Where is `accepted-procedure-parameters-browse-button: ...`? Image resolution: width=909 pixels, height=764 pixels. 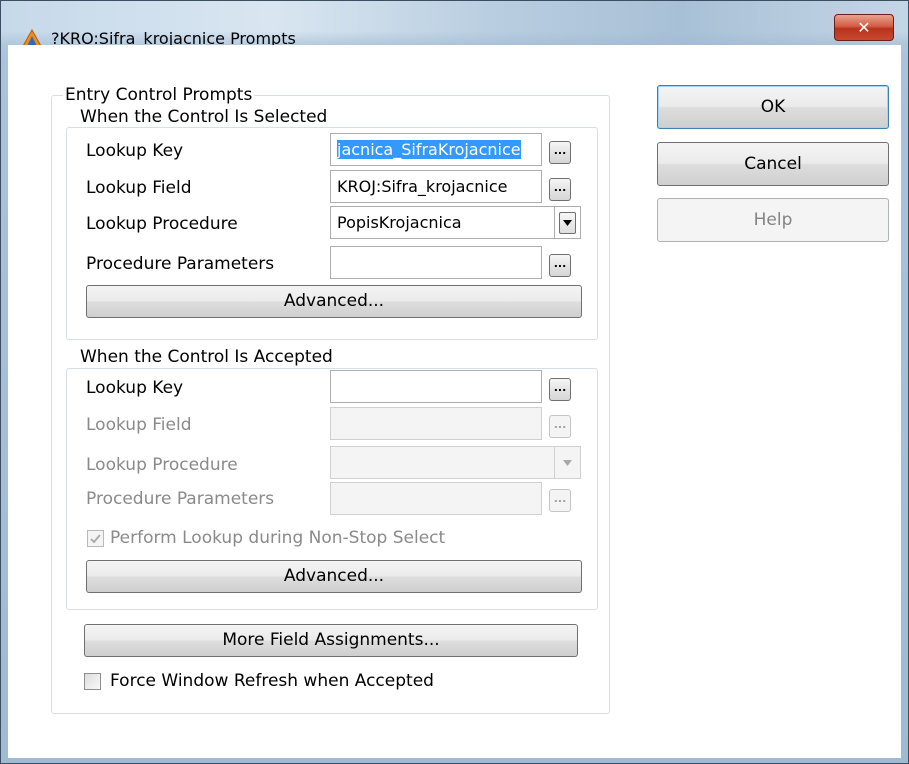 accepted-procedure-parameters-browse-button: ... is located at coordinates (560, 500).